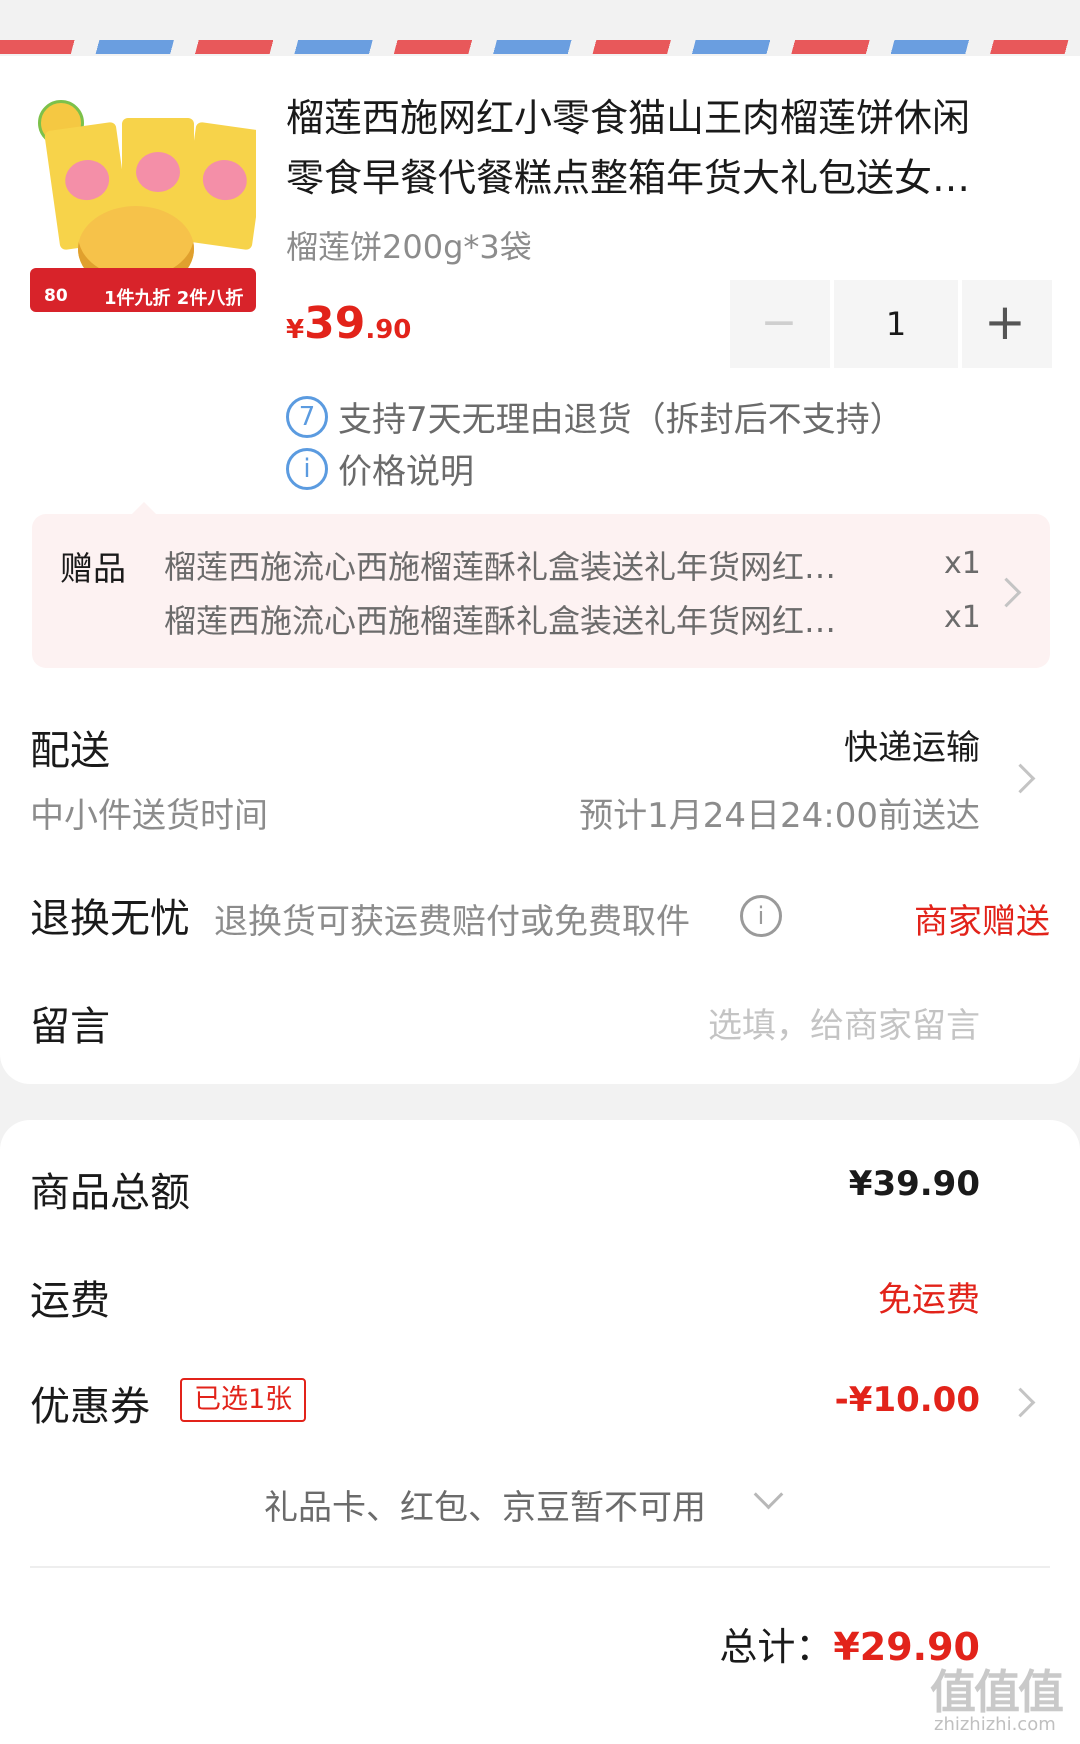 The image size is (1080, 1744). What do you see at coordinates (56, 296) in the screenshot?
I see `promo-band-number: 80` at bounding box center [56, 296].